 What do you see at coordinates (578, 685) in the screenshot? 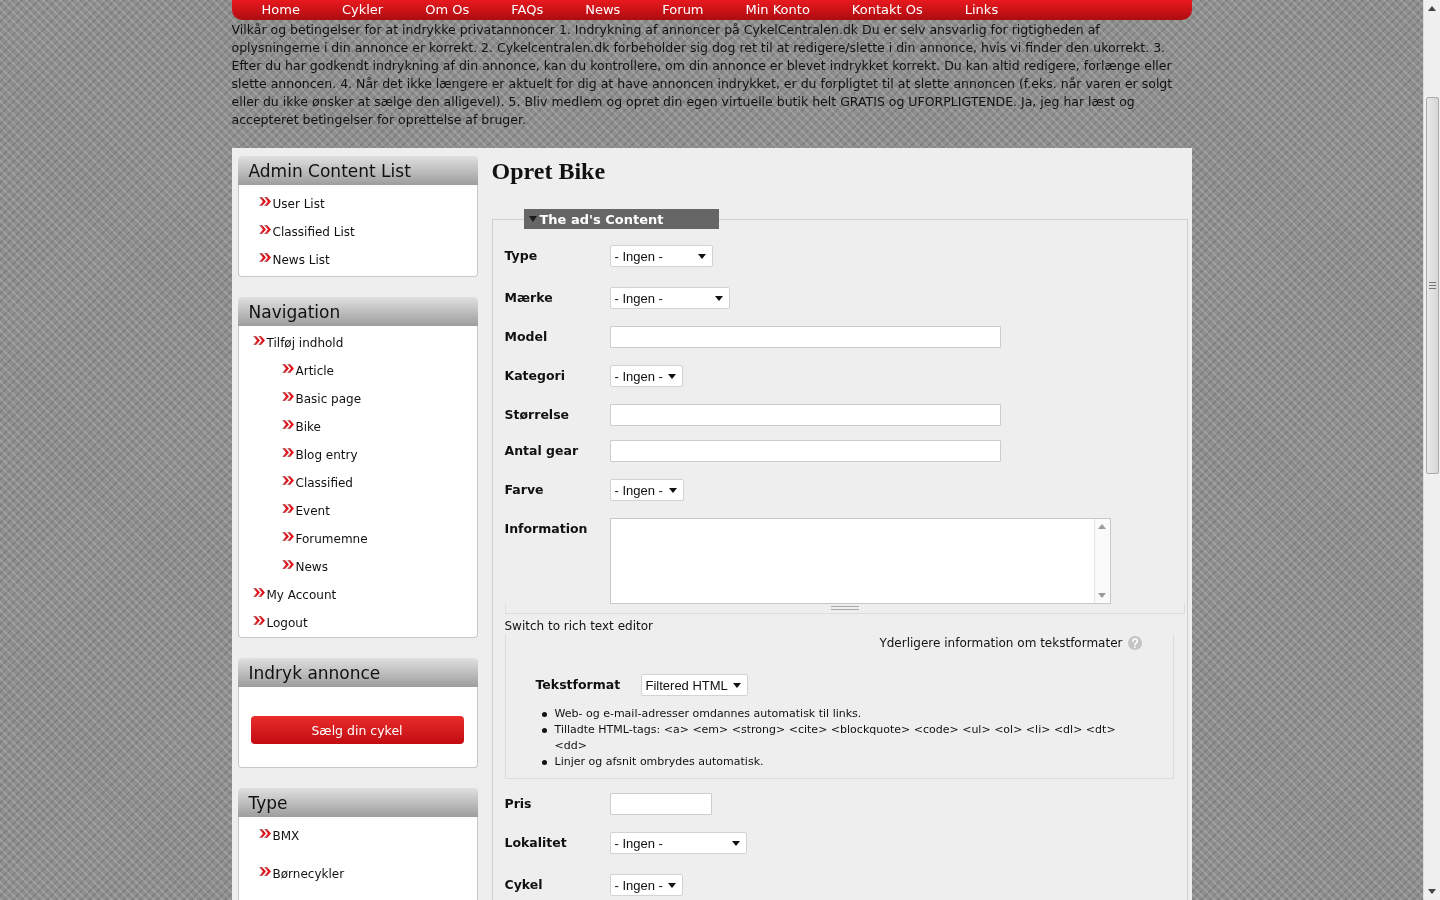
I see `field-label: Tekstformat` at bounding box center [578, 685].